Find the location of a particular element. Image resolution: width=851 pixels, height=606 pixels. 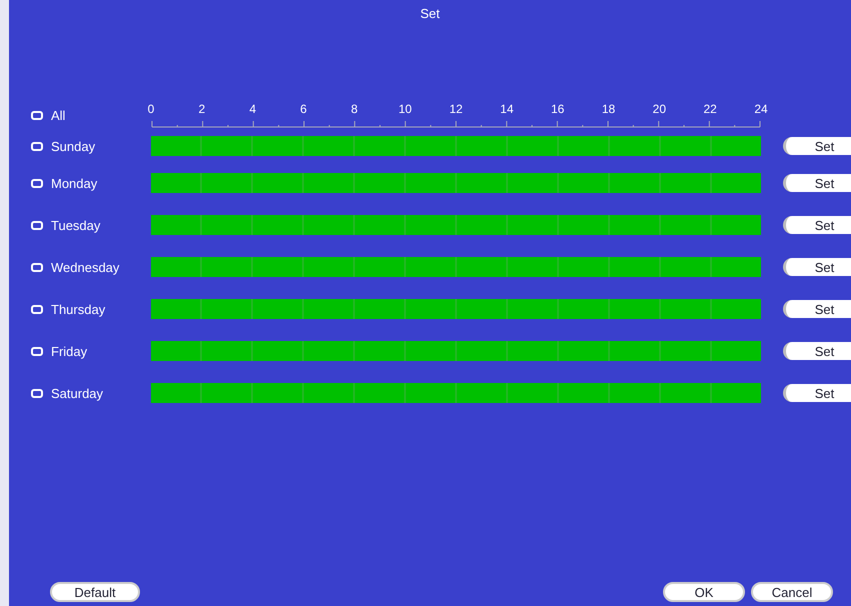

checkbox-label: All is located at coordinates (58, 115).